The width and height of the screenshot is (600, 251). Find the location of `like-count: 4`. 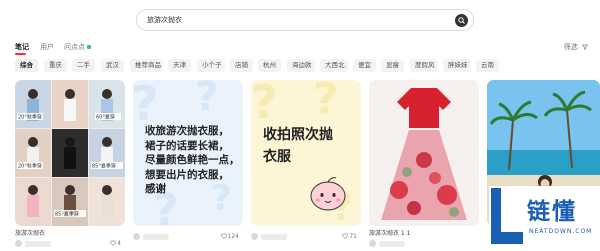

like-count: 4 is located at coordinates (115, 243).